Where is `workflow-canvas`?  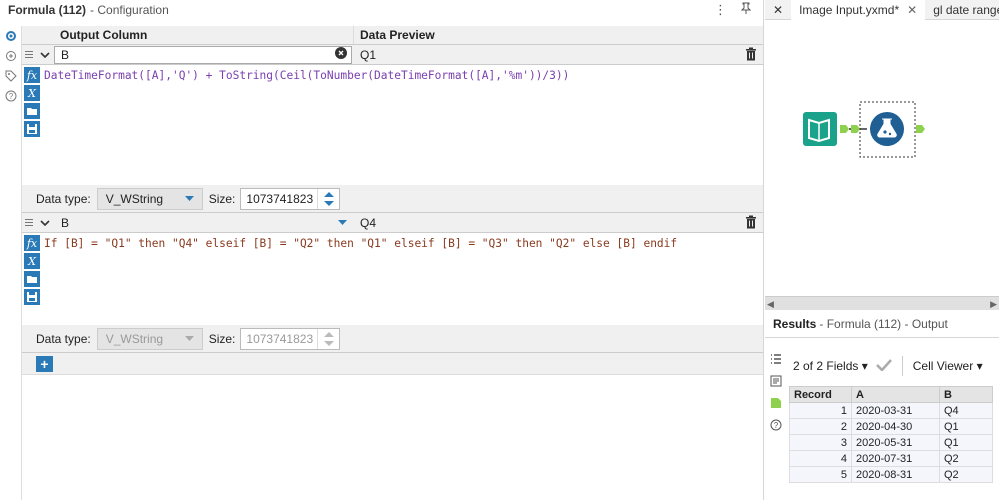 workflow-canvas is located at coordinates (882, 158).